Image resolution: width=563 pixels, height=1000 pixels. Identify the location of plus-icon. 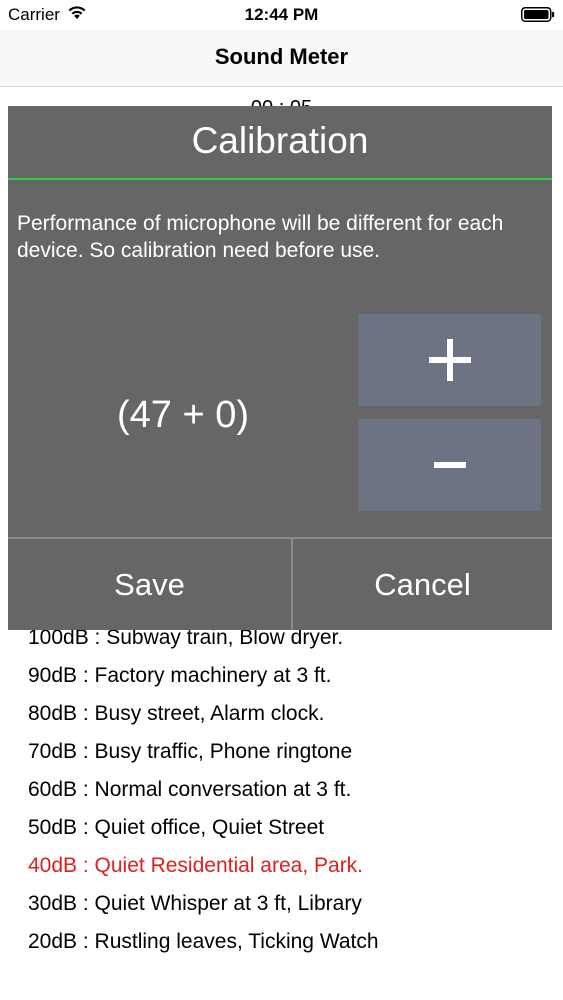
(449, 360).